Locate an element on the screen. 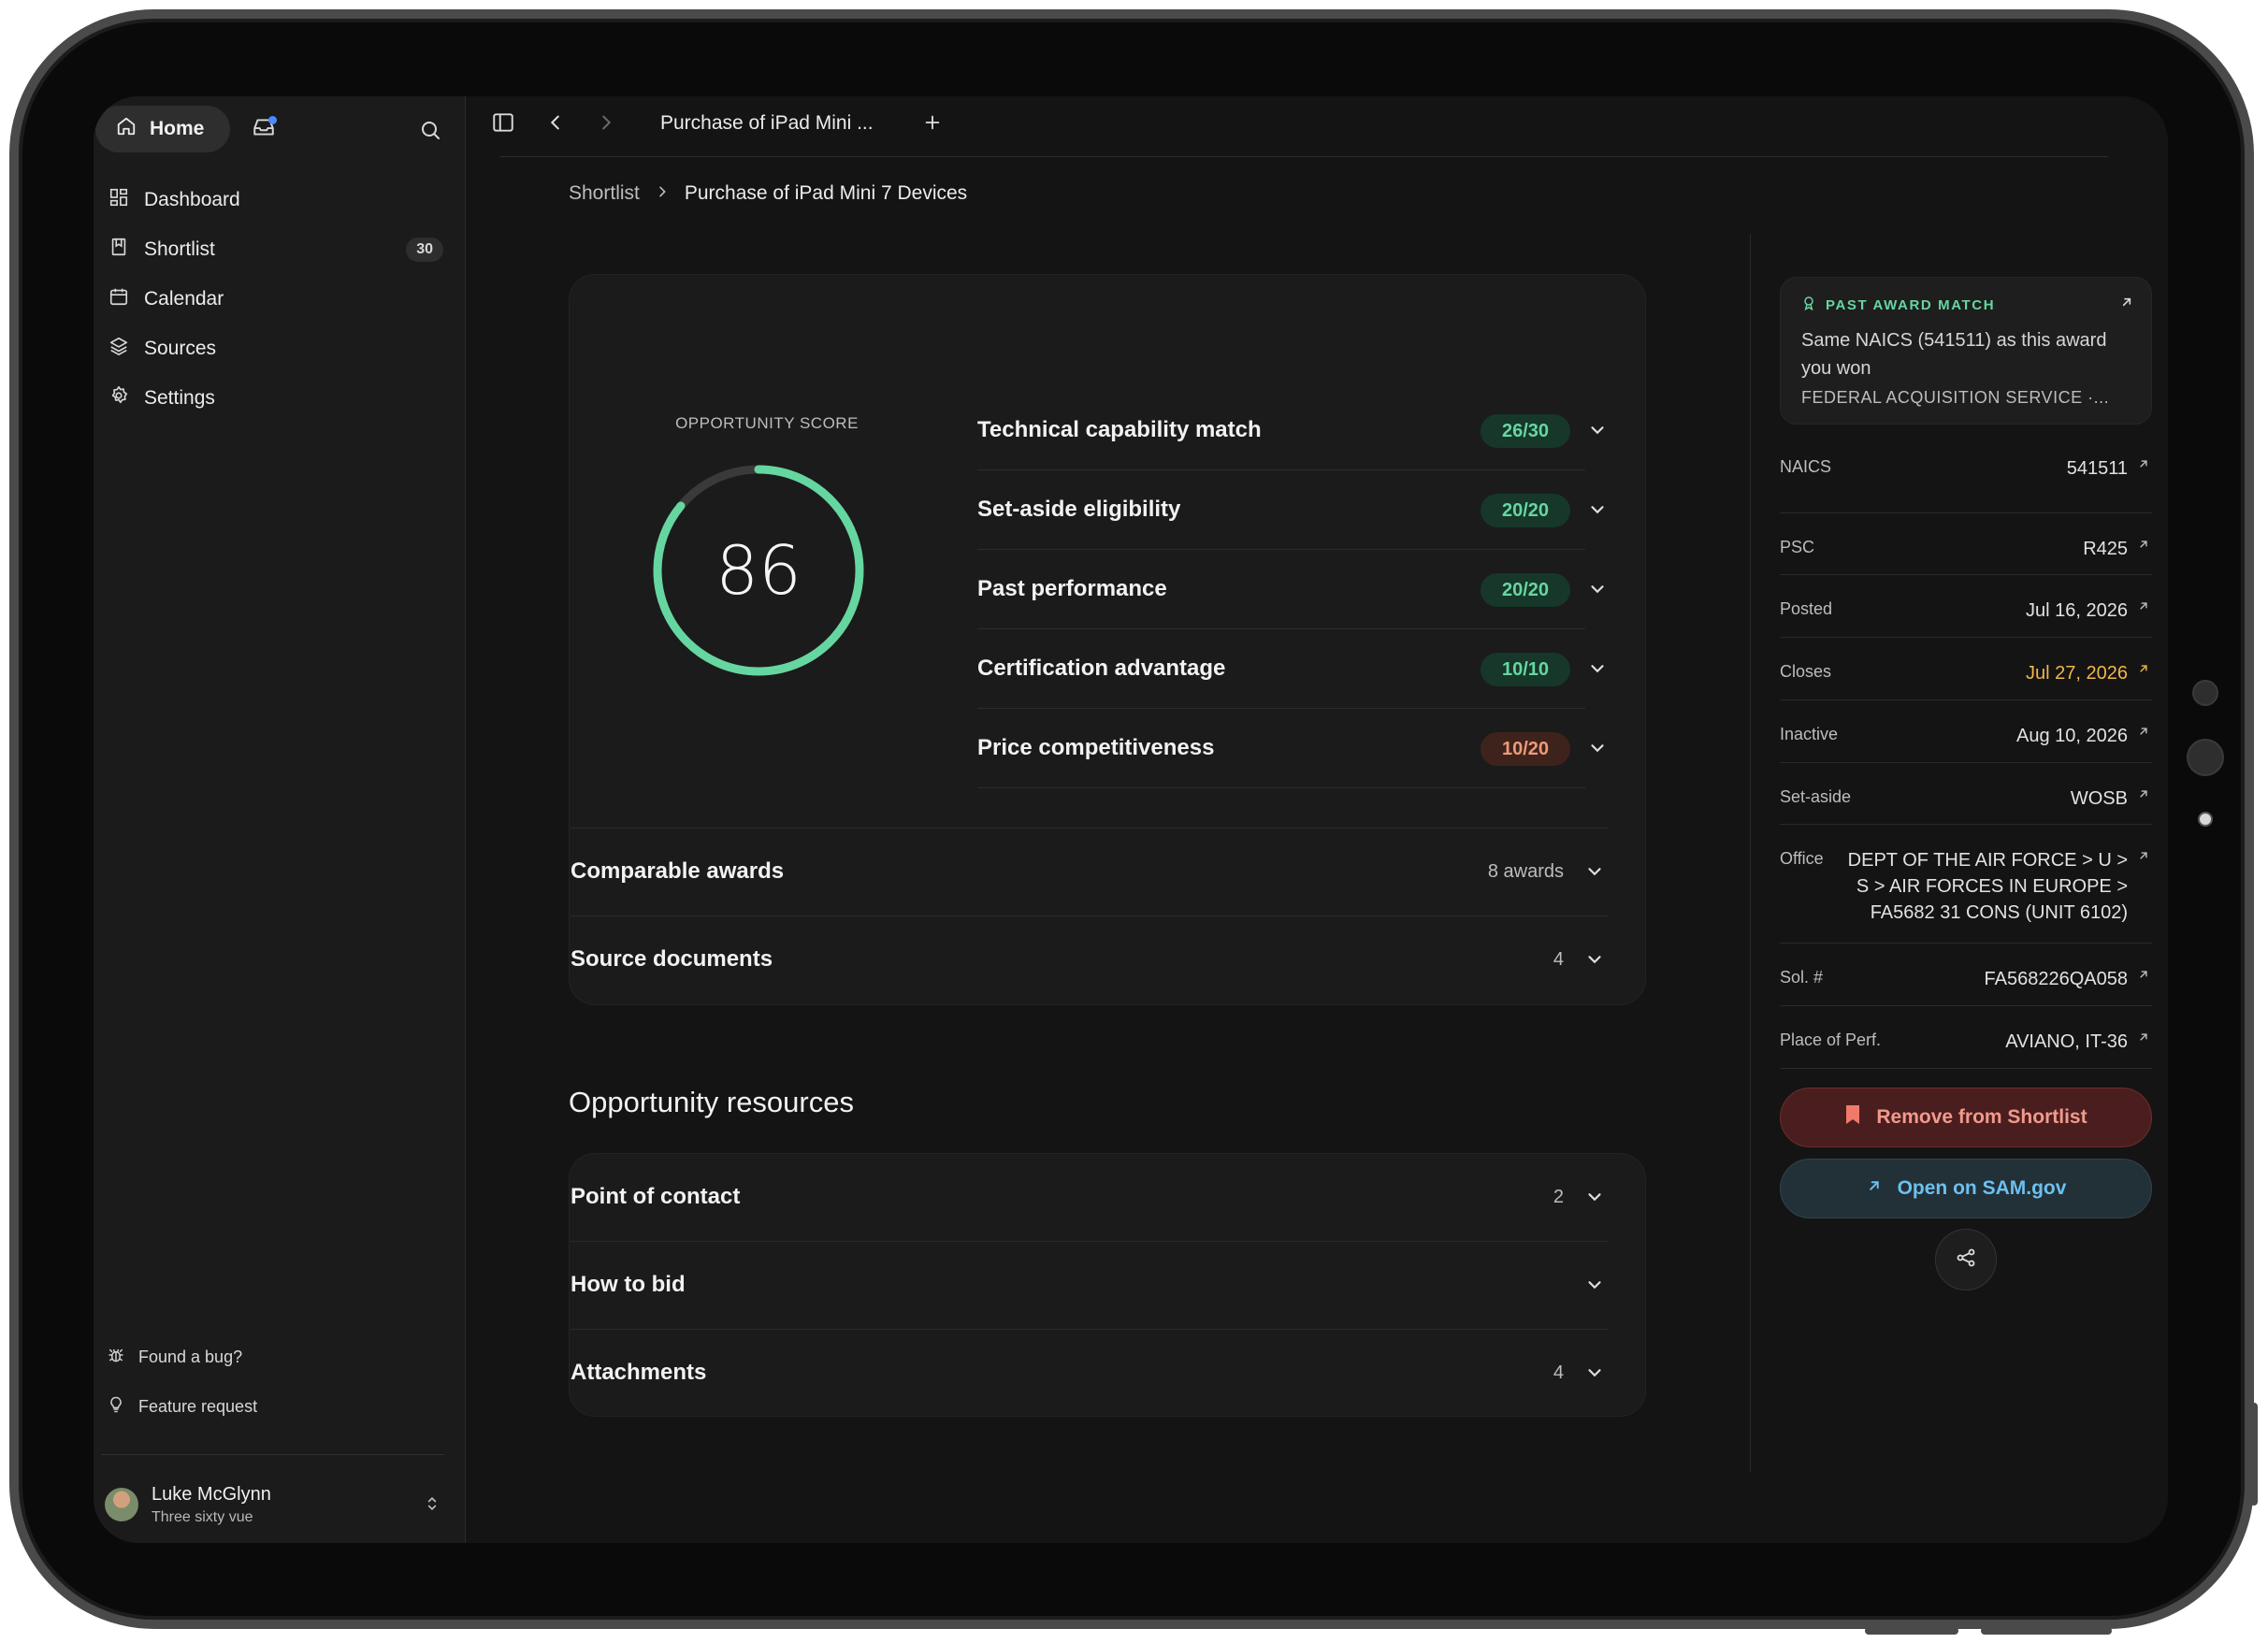 Image resolution: width=2268 pixels, height=1643 pixels. score-label: OPPORTUNITY SCORE is located at coordinates (767, 423).